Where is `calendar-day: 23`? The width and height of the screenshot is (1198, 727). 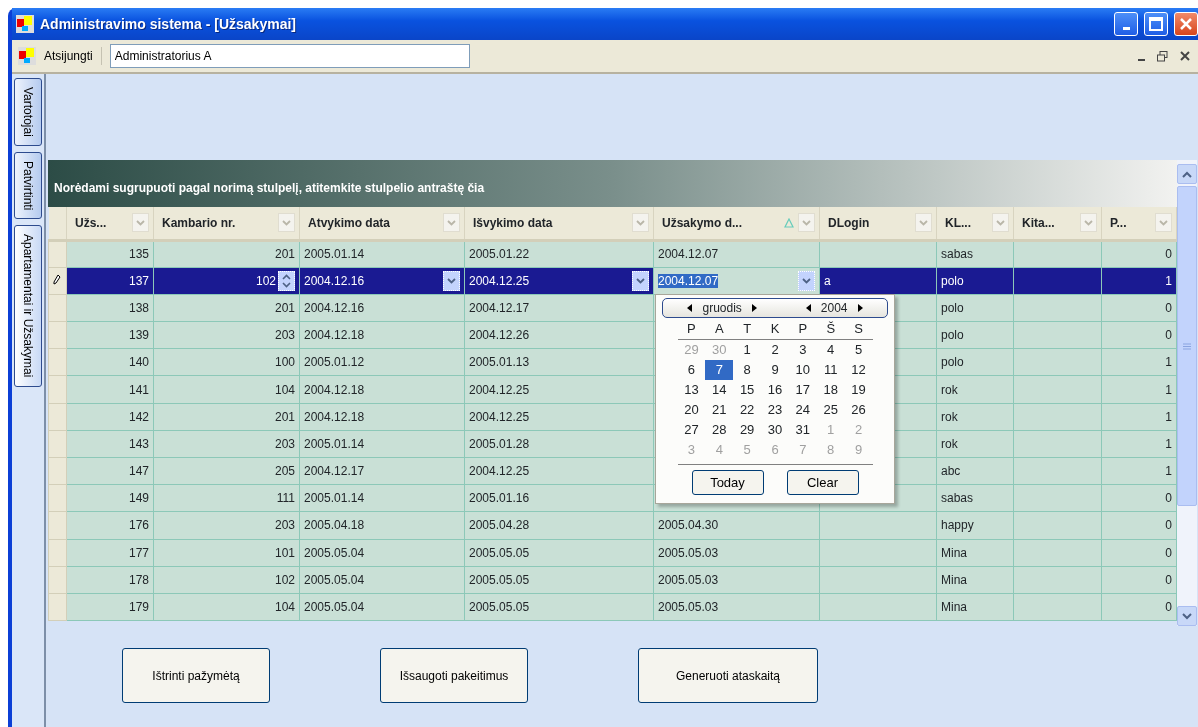
calendar-day: 23 is located at coordinates (775, 410).